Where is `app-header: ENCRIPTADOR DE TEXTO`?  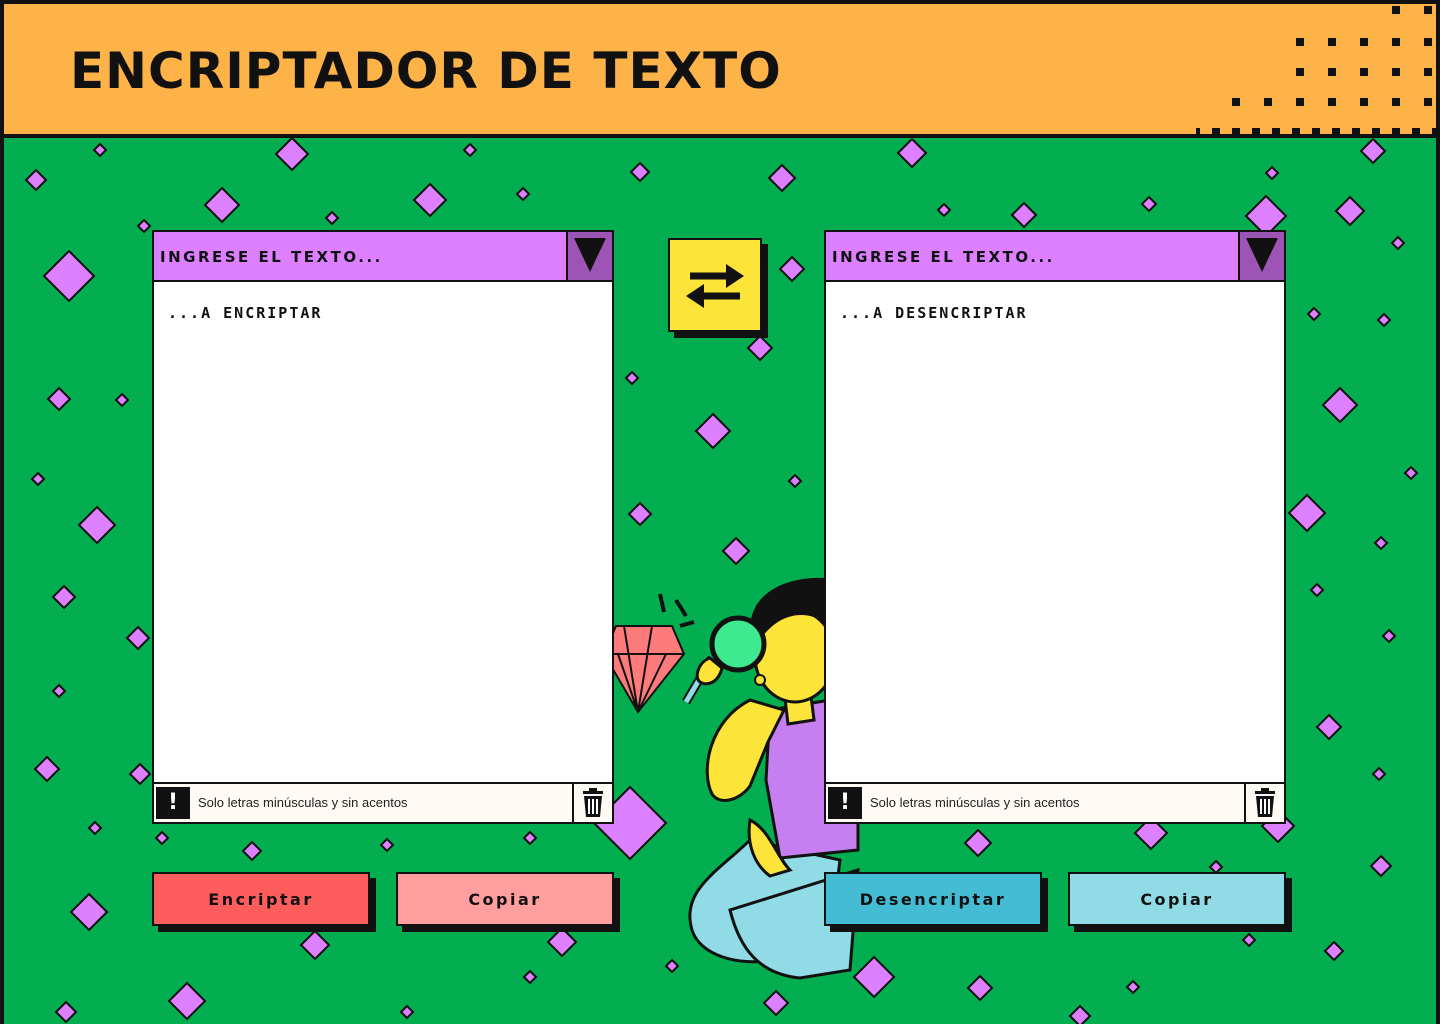 app-header: ENCRIPTADOR DE TEXTO is located at coordinates (720, 69).